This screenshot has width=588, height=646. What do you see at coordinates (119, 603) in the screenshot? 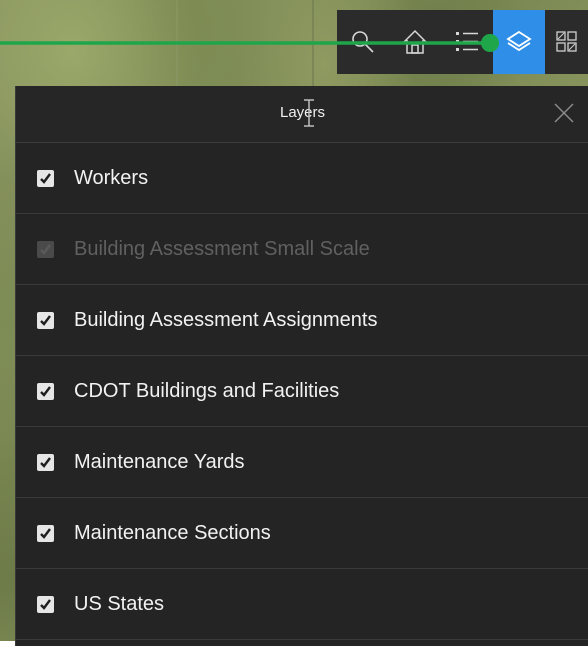
I see `layer-label: US States` at bounding box center [119, 603].